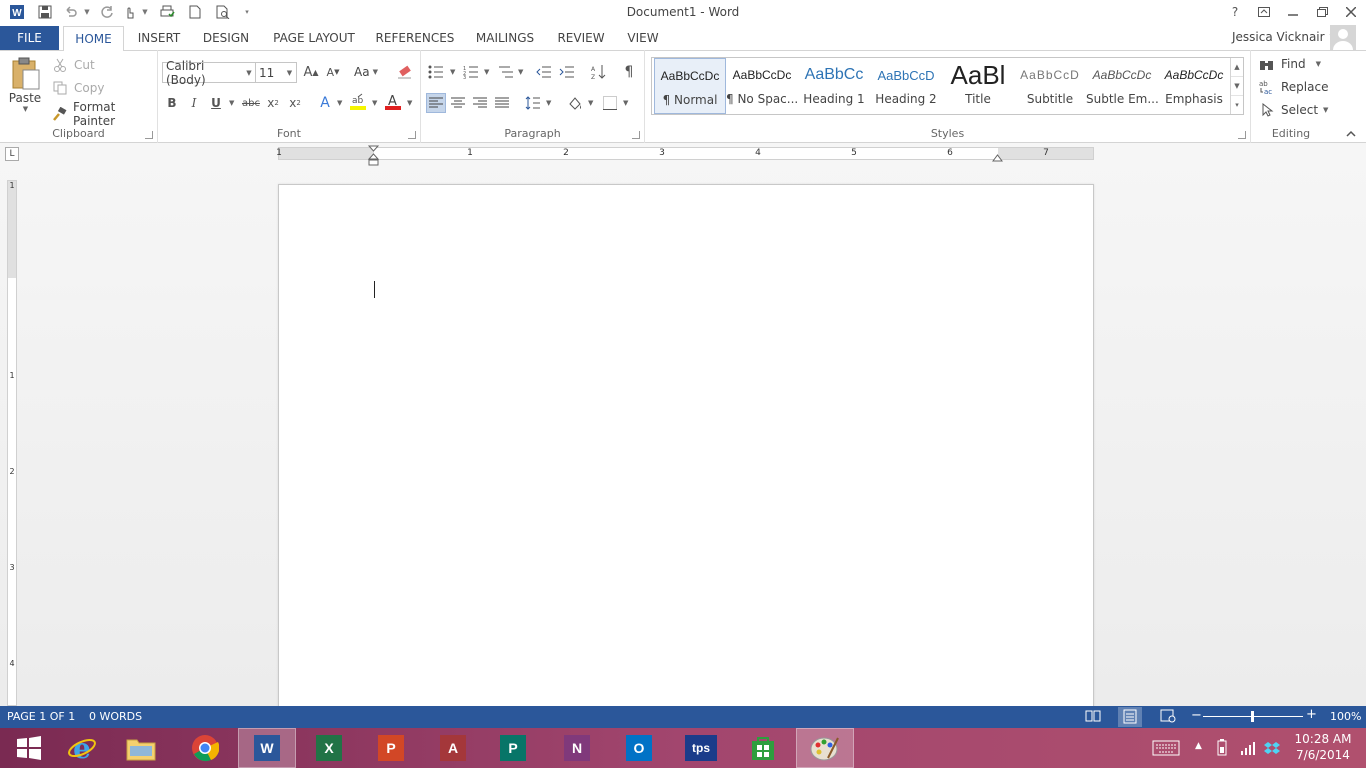  Describe the element at coordinates (273, 103) in the screenshot. I see `subscript-icon: x2` at that location.